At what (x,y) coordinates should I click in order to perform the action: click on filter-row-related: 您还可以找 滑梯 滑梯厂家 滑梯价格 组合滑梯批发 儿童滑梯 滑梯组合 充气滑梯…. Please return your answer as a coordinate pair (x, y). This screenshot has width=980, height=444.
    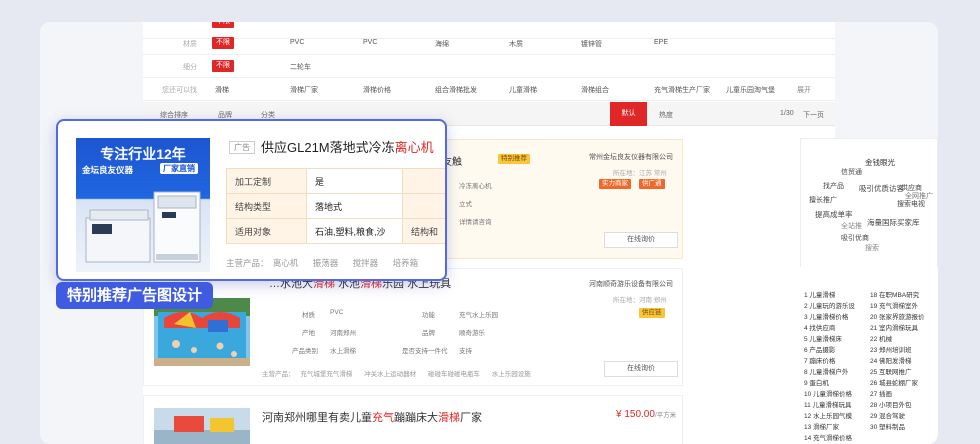
    Looking at the image, I should click on (489, 89).